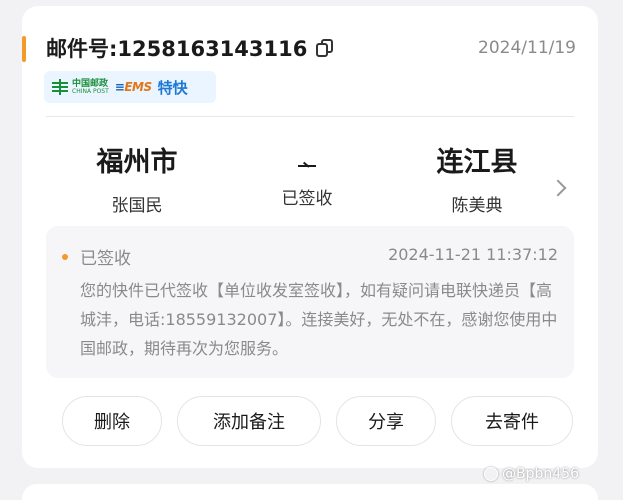  I want to click on copy-icon, so click(325, 48).